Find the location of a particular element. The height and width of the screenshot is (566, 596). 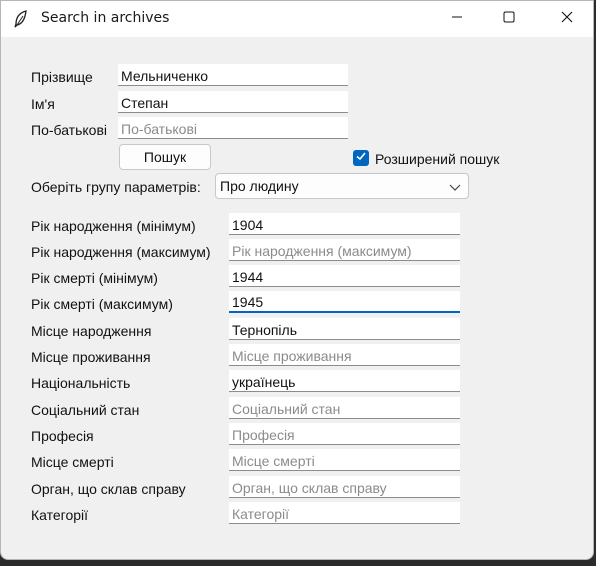

maximize-icon is located at coordinates (509, 19).